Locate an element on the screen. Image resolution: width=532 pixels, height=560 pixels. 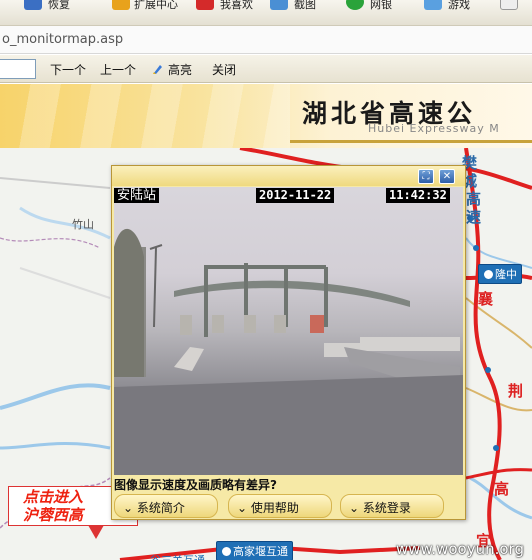
map-label-gusanguan: 谷三关互通 is located at coordinates (177, 556).